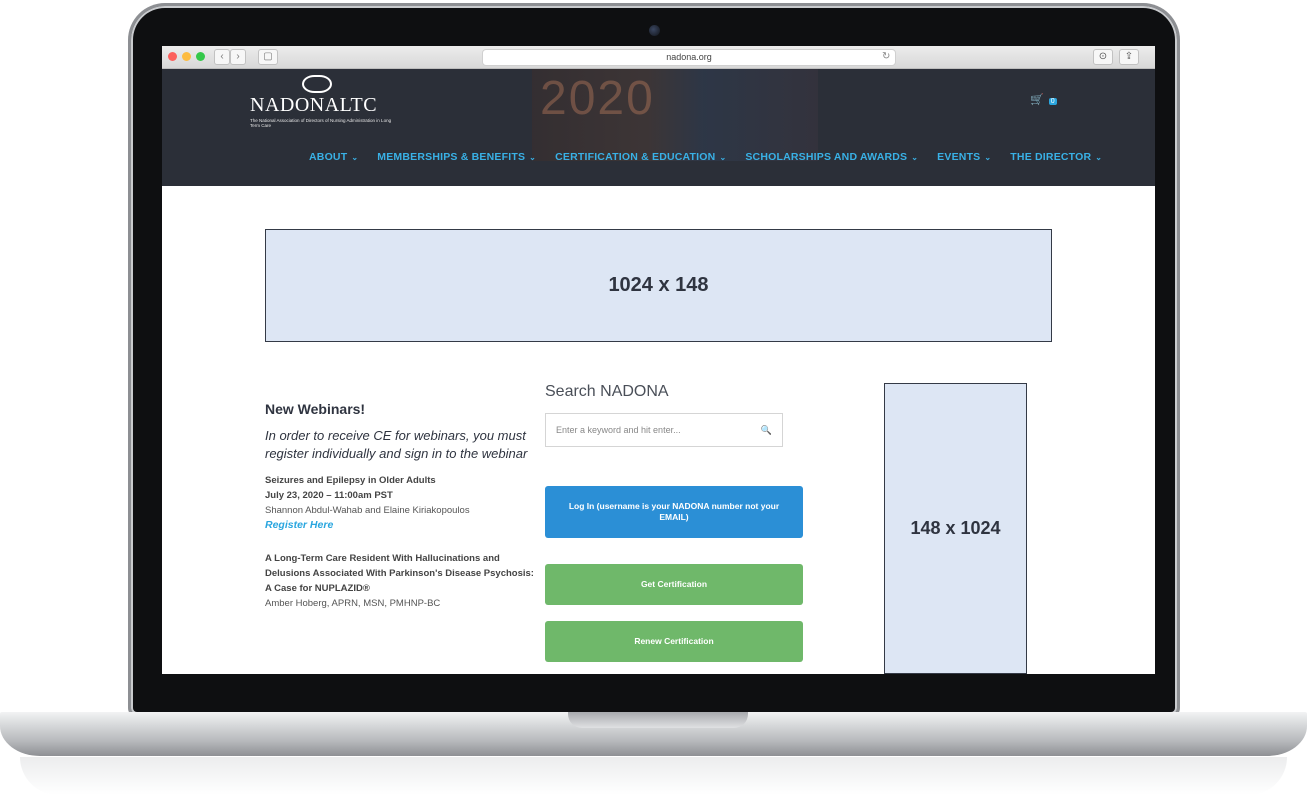 Image resolution: width=1307 pixels, height=795 pixels. I want to click on browser-toolbar: ‹ › ▢ nadona.org ↻ ⊙ ⇪, so click(658, 57).